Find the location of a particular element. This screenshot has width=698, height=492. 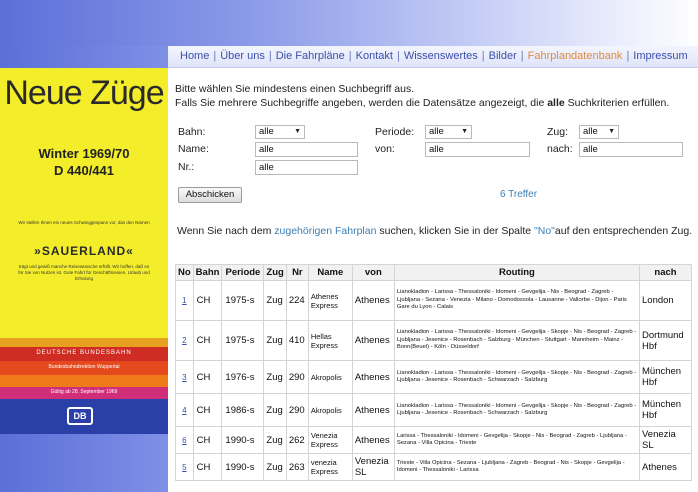

name-label: Name: is located at coordinates (193, 149).